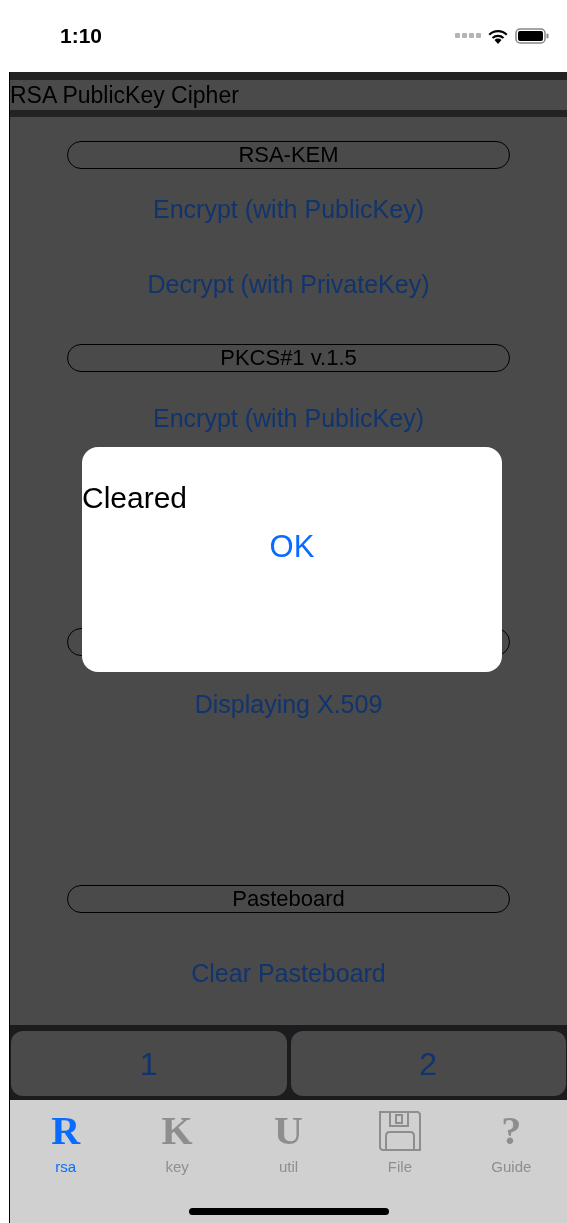  What do you see at coordinates (511, 1131) in the screenshot?
I see `letter-icon: ?` at bounding box center [511, 1131].